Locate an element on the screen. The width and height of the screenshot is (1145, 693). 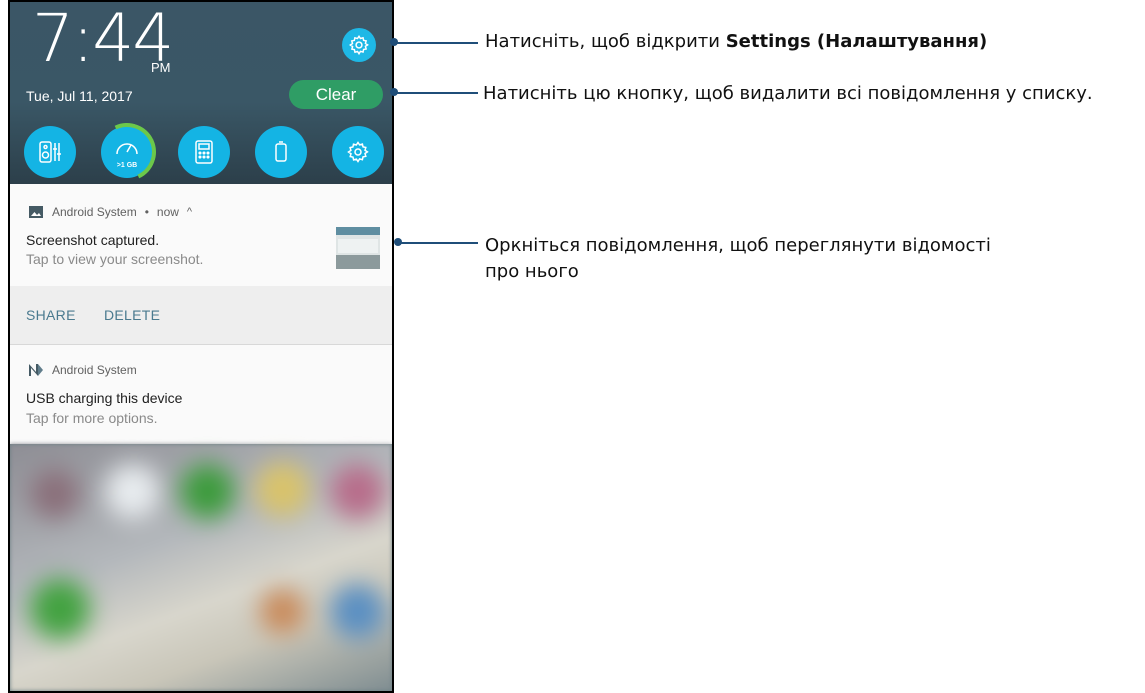
notification-text: Tap for more options. is located at coordinates (92, 418).